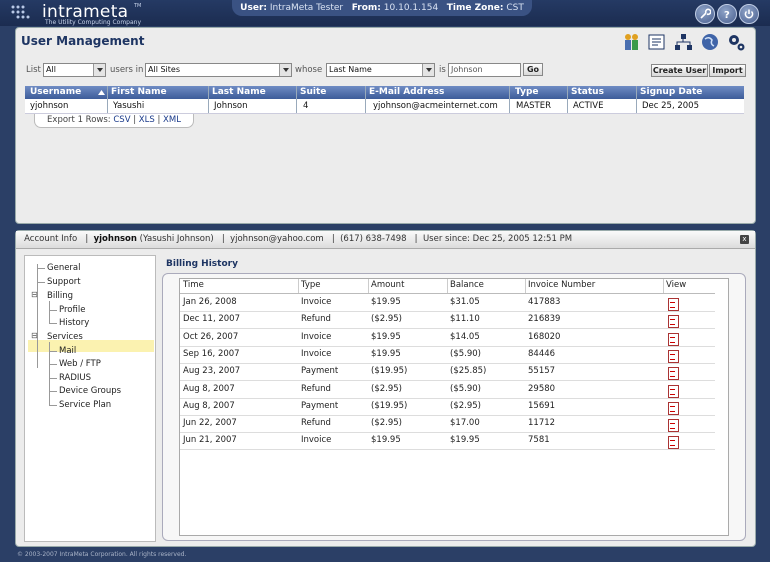  I want to click on field-select: Last Name, so click(380, 70).